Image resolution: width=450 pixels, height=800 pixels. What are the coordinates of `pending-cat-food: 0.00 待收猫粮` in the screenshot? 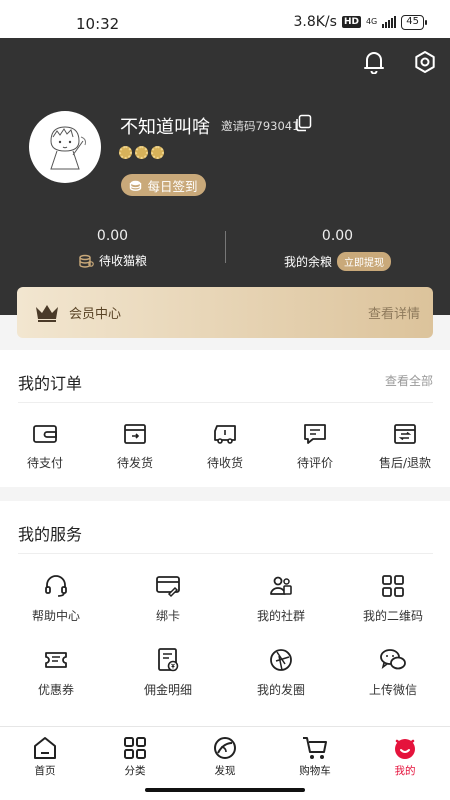 It's located at (112, 248).